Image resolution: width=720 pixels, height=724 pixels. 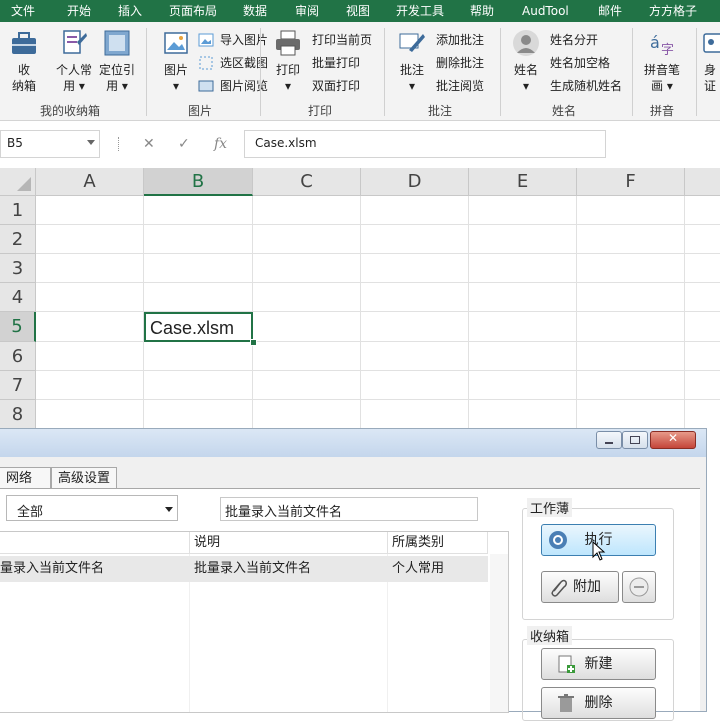 What do you see at coordinates (198, 182) in the screenshot?
I see `column-header-b: B` at bounding box center [198, 182].